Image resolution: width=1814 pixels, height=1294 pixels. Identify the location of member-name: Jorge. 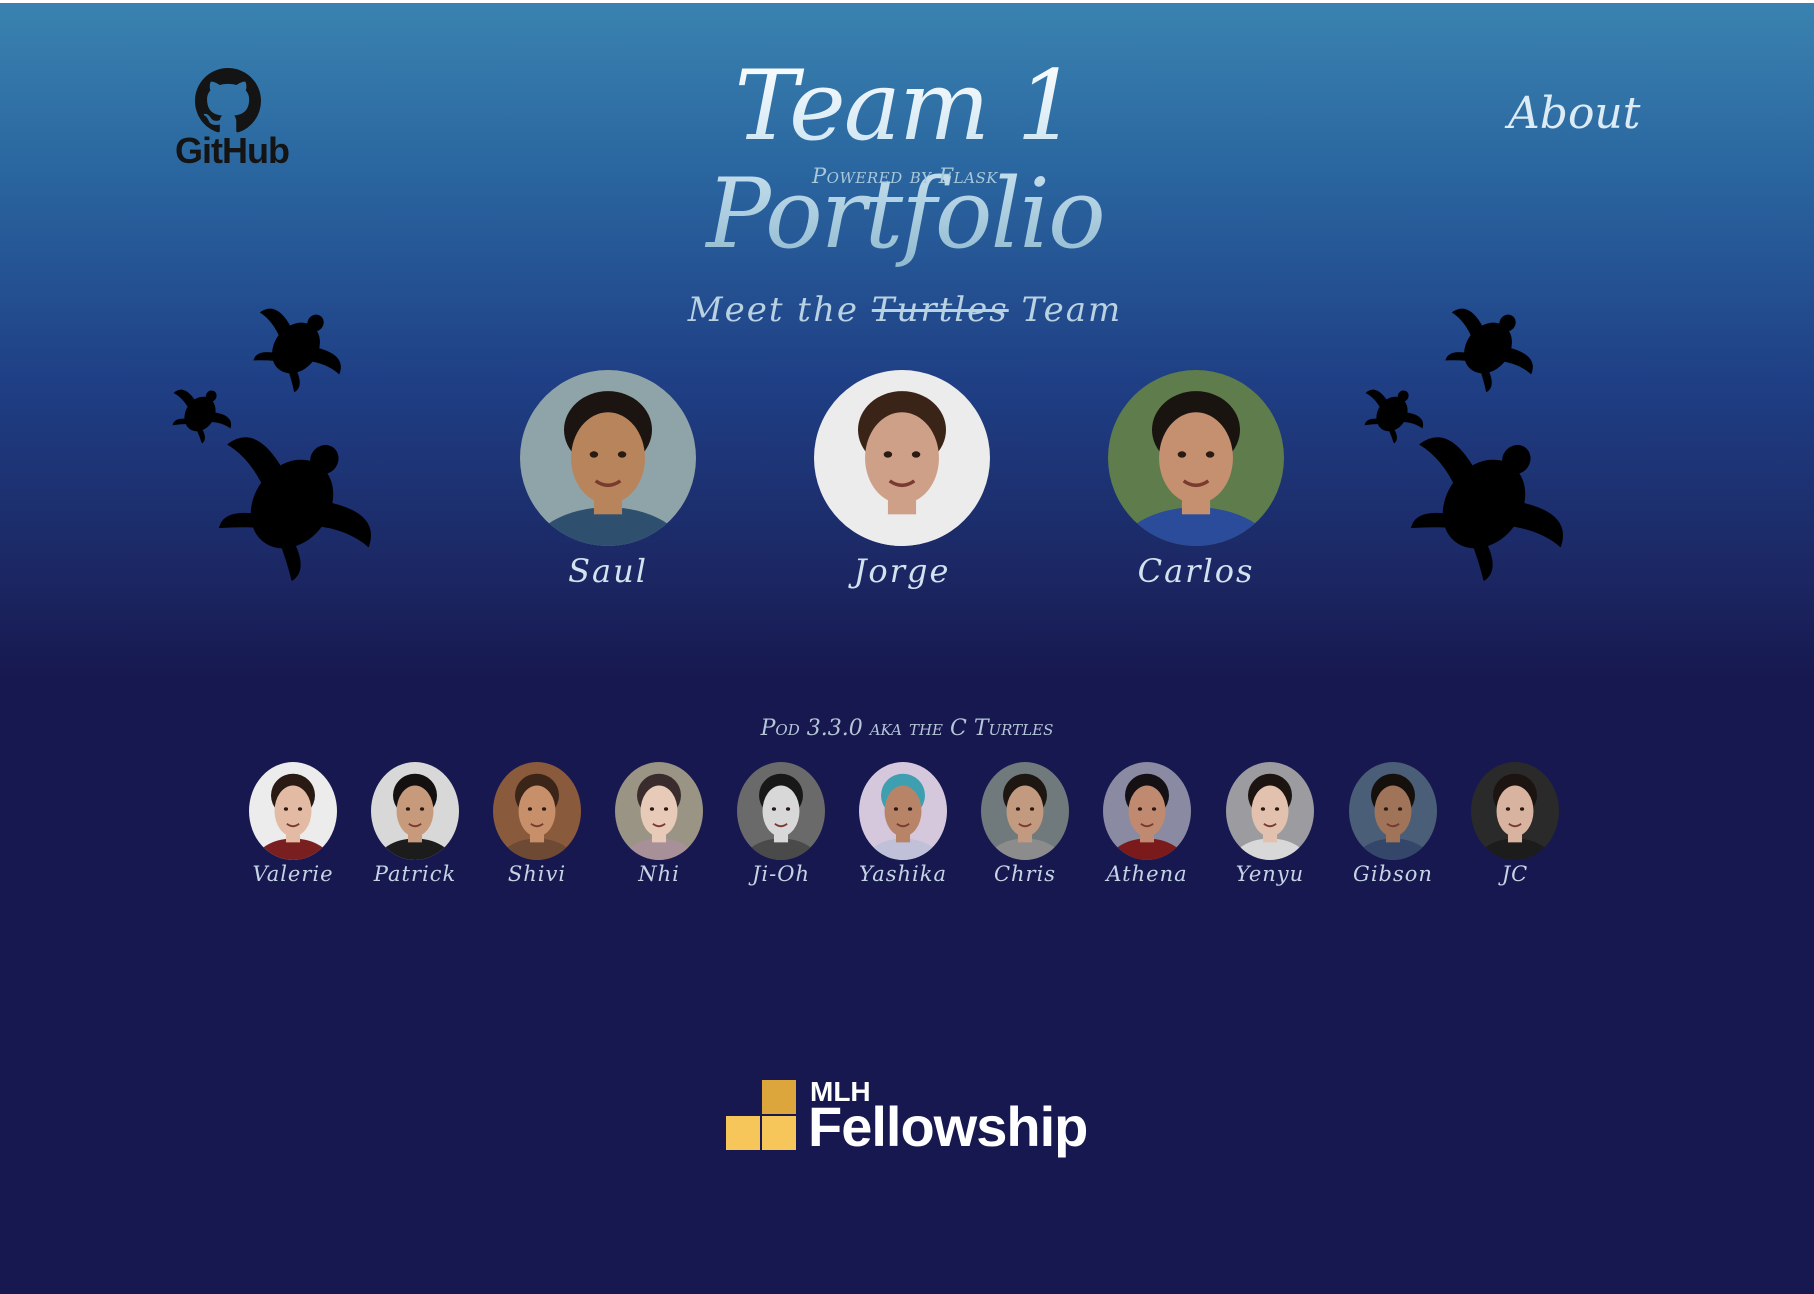
(902, 571).